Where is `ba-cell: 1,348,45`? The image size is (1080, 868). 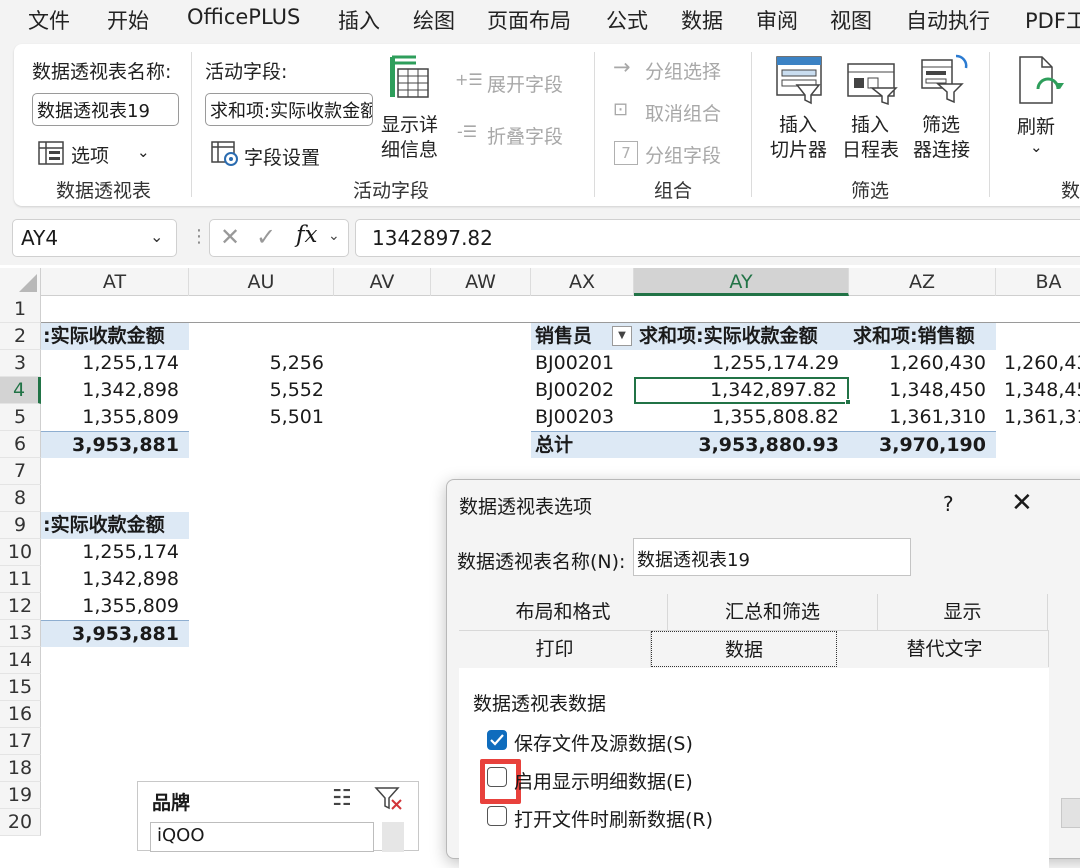 ba-cell: 1,348,45 is located at coordinates (1042, 390).